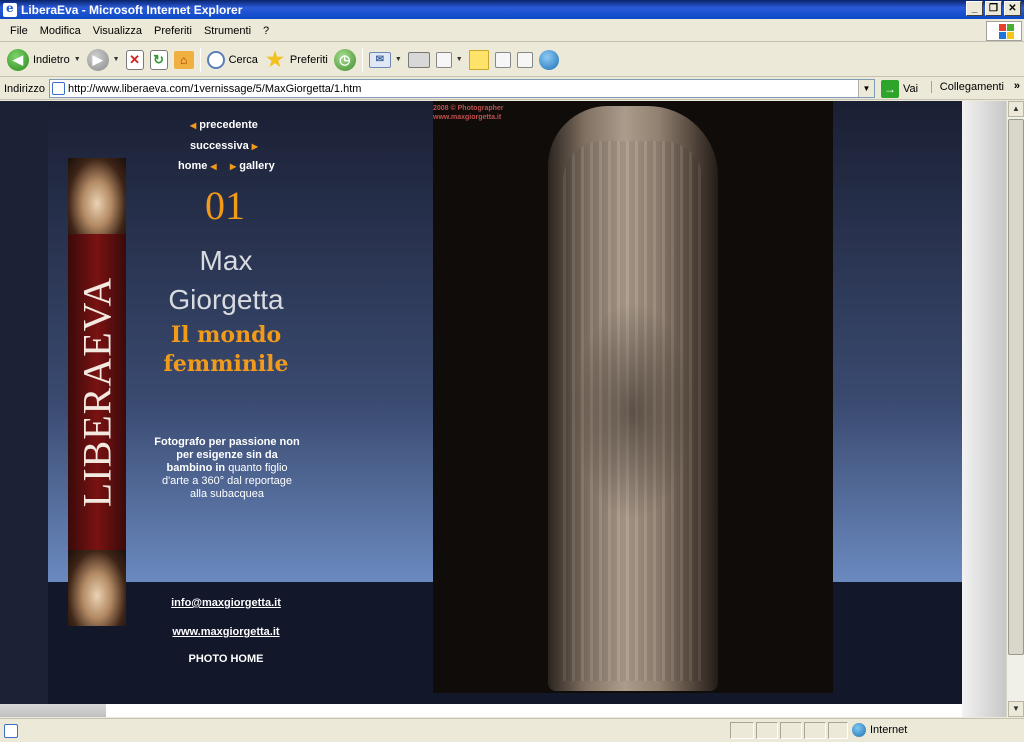 This screenshot has height=742, width=1024. I want to click on menu-preferiti: Preferiti, so click(173, 31).